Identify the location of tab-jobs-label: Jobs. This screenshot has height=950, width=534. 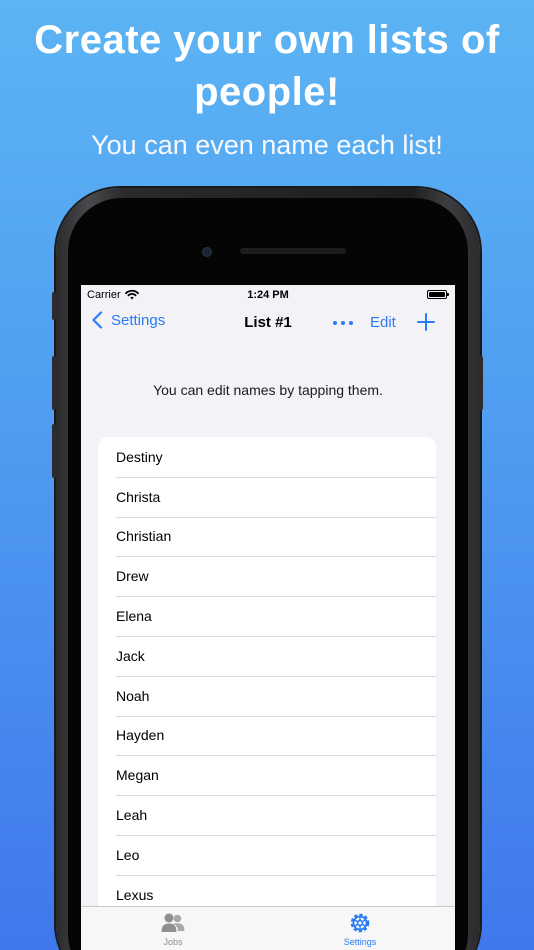
(173, 942).